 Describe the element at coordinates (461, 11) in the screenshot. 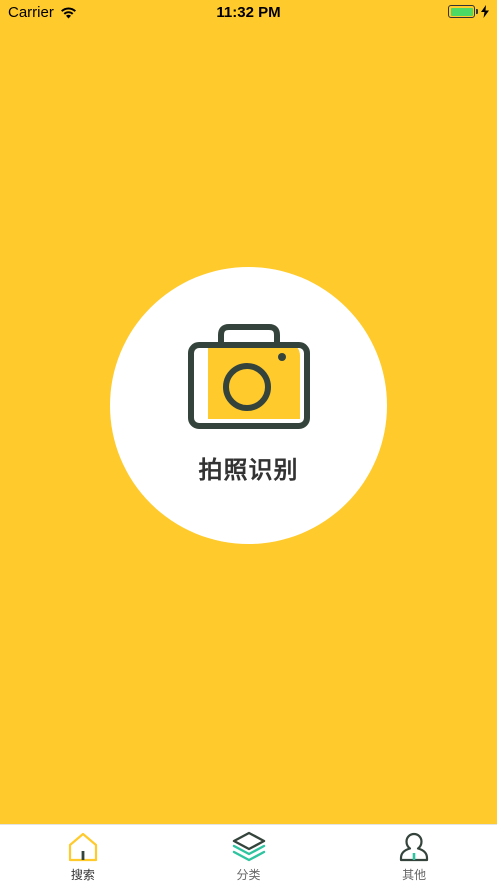

I see `battery-icon` at that location.